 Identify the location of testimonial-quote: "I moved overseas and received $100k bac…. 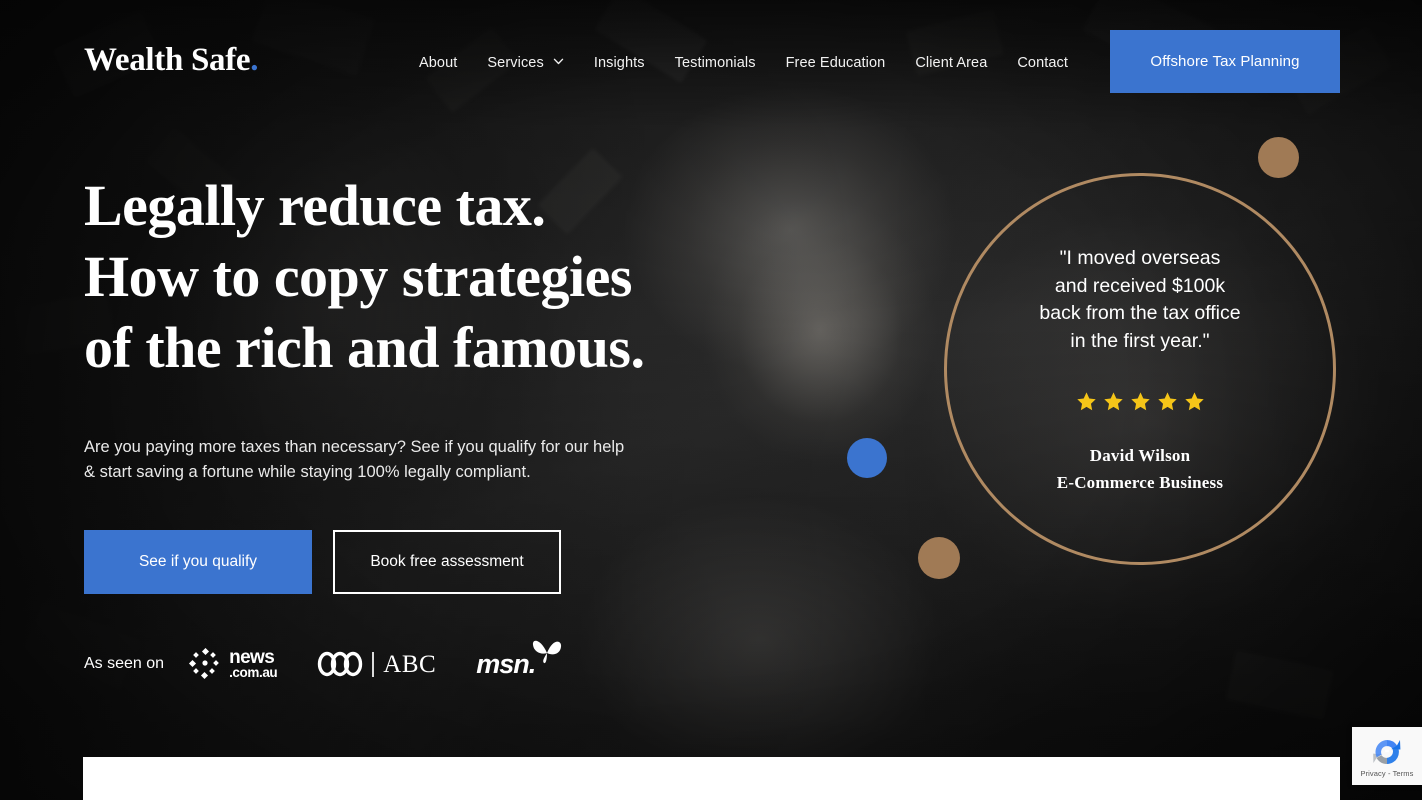
(1140, 299).